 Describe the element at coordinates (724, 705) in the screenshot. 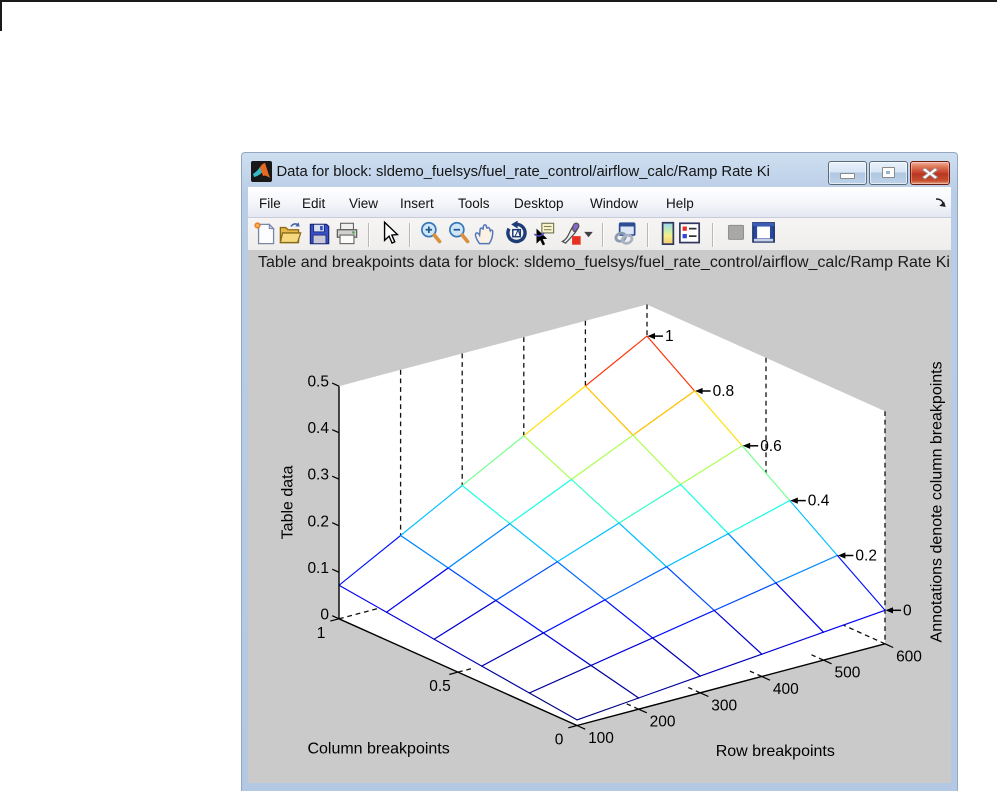

I see `svg-text: 300` at that location.